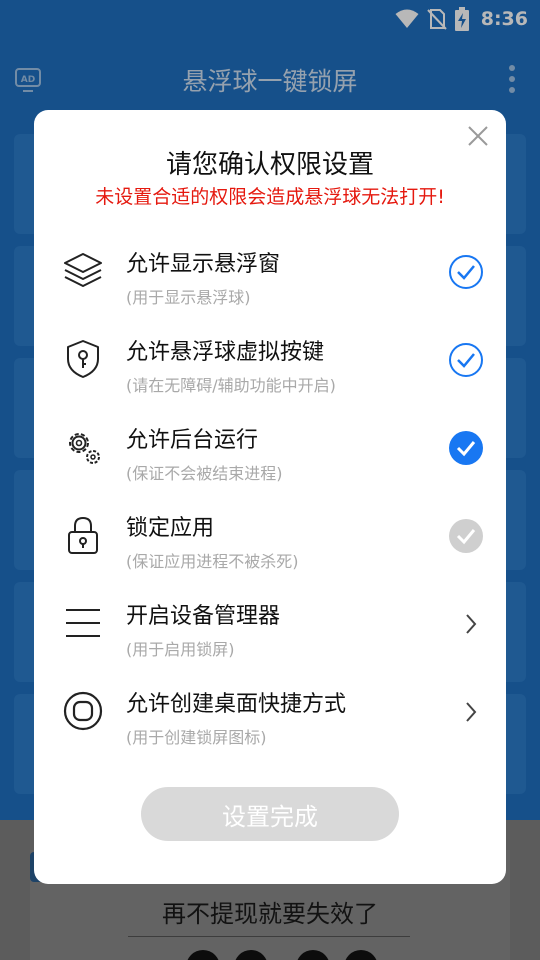 The width and height of the screenshot is (540, 960). I want to click on permission-item-desktop-shortcut: 允许创建桌面快捷方式 (用于创建锁屏图标), so click(270, 712).